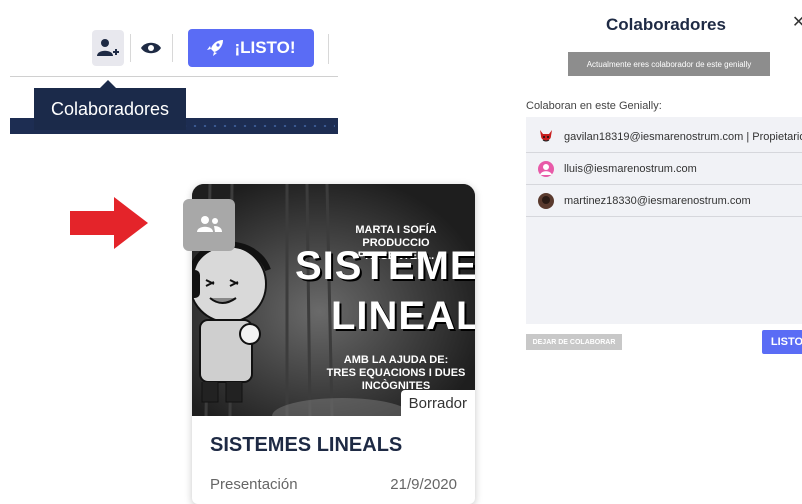  What do you see at coordinates (175, 72) in the screenshot?
I see `editor-toolbar-crop: ¡LISTO! Colaboradores` at bounding box center [175, 72].